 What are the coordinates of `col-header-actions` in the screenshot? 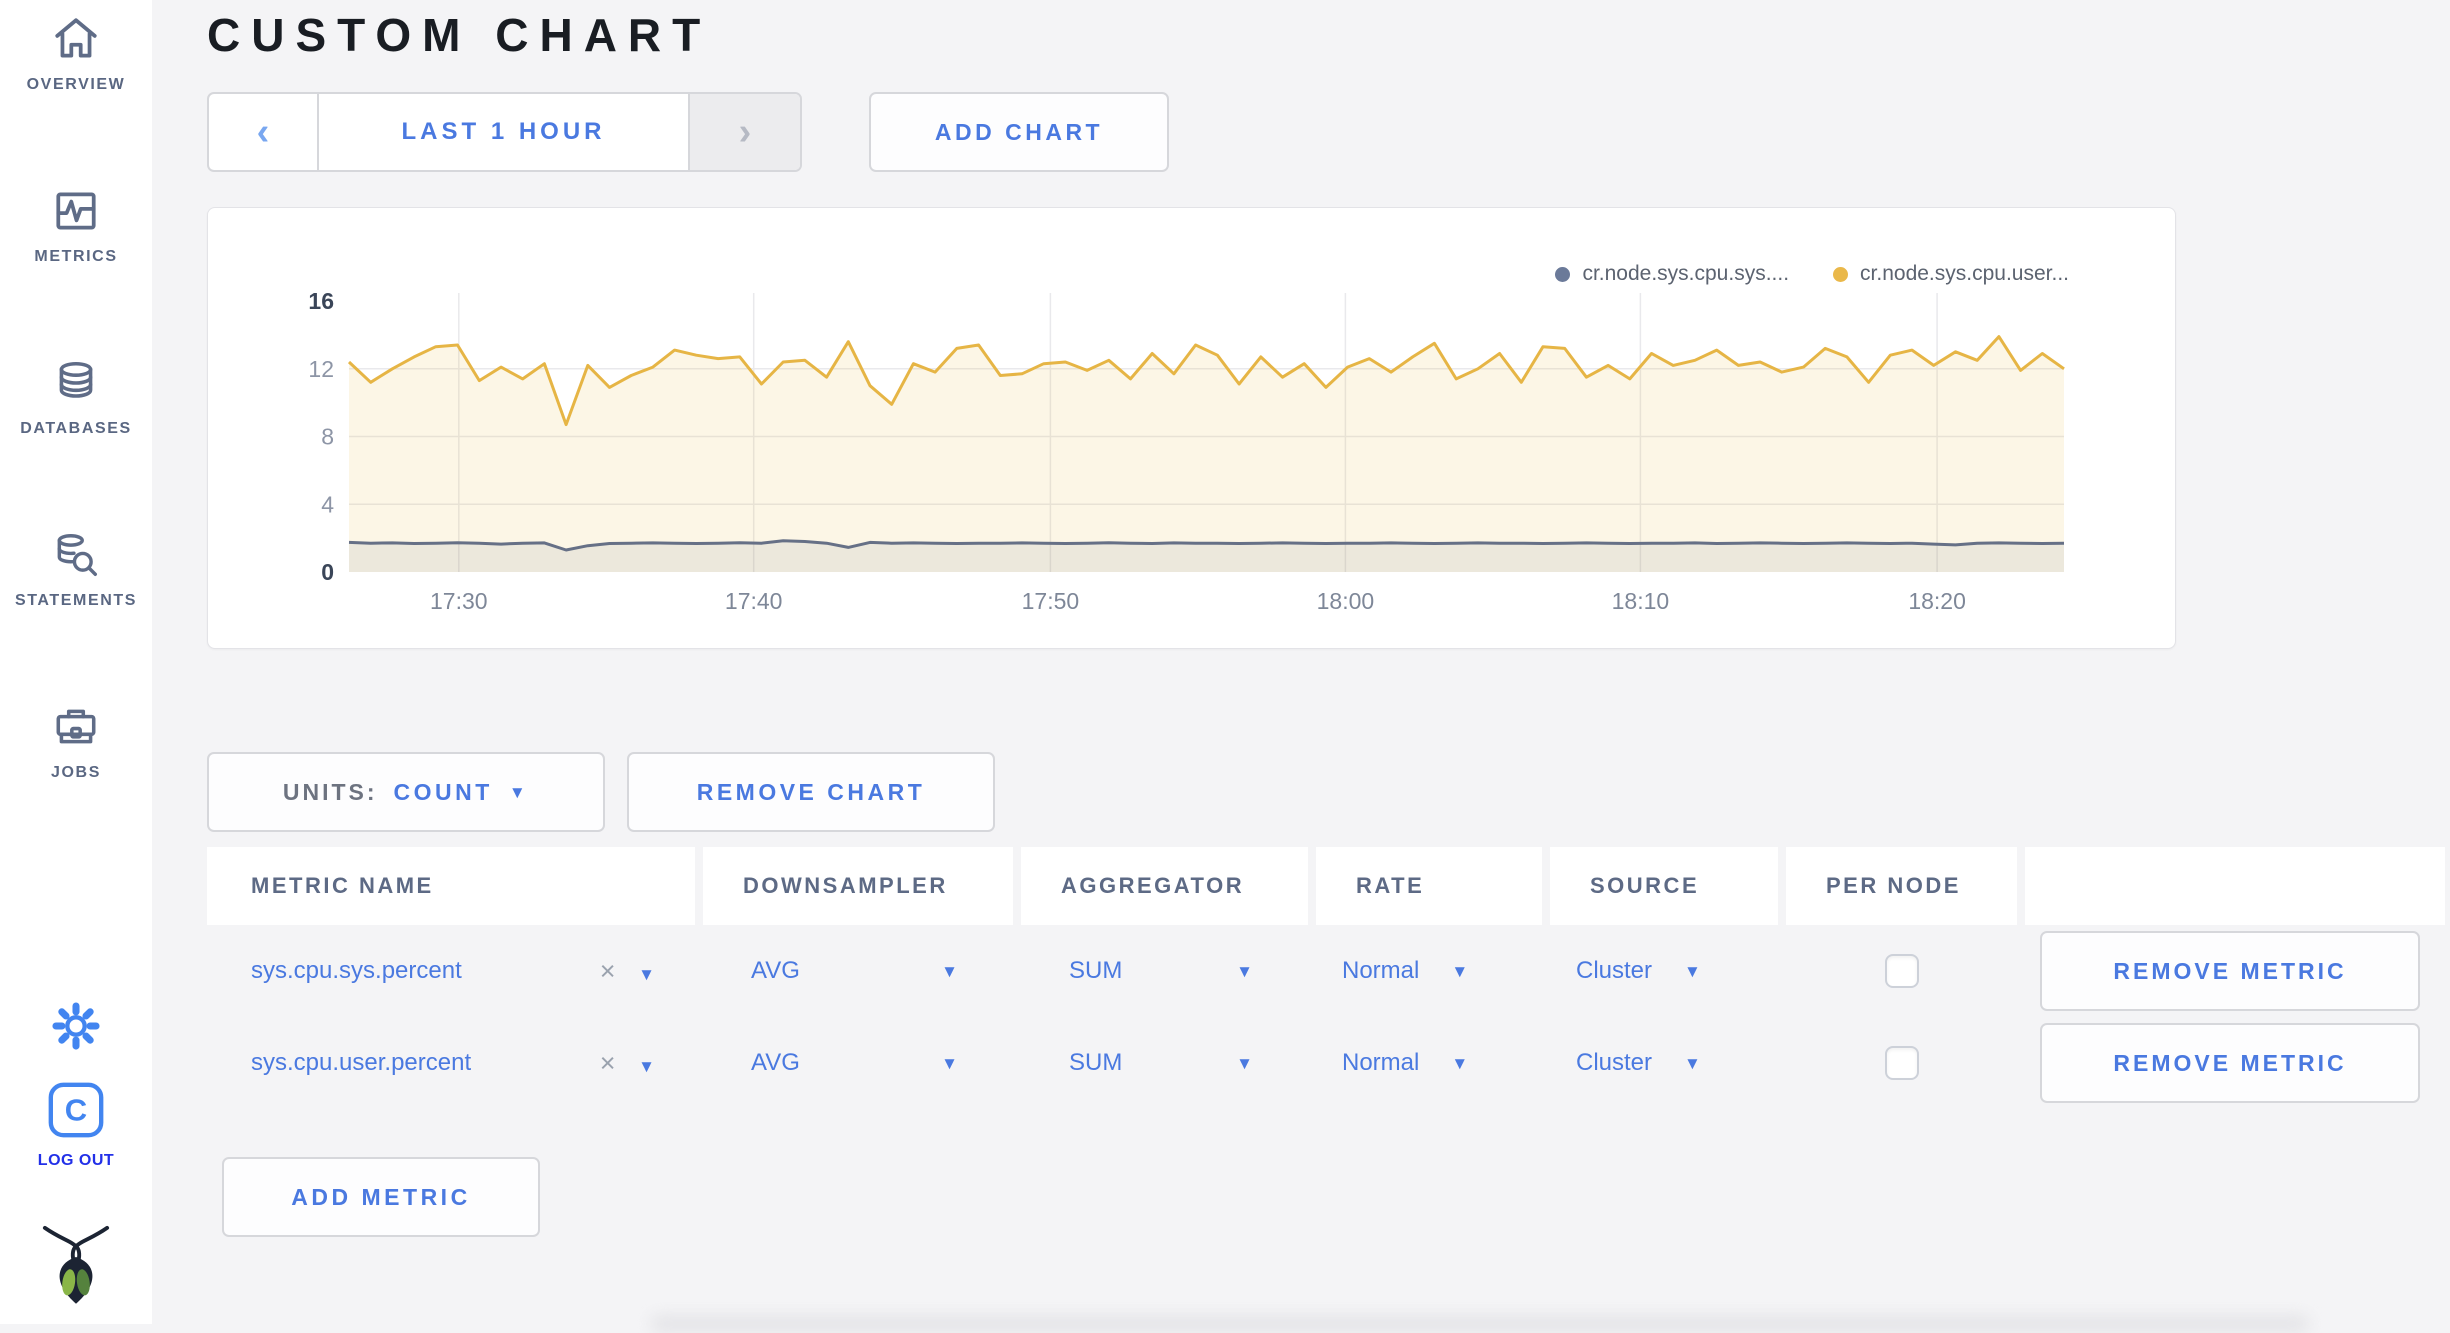 It's located at (2235, 886).